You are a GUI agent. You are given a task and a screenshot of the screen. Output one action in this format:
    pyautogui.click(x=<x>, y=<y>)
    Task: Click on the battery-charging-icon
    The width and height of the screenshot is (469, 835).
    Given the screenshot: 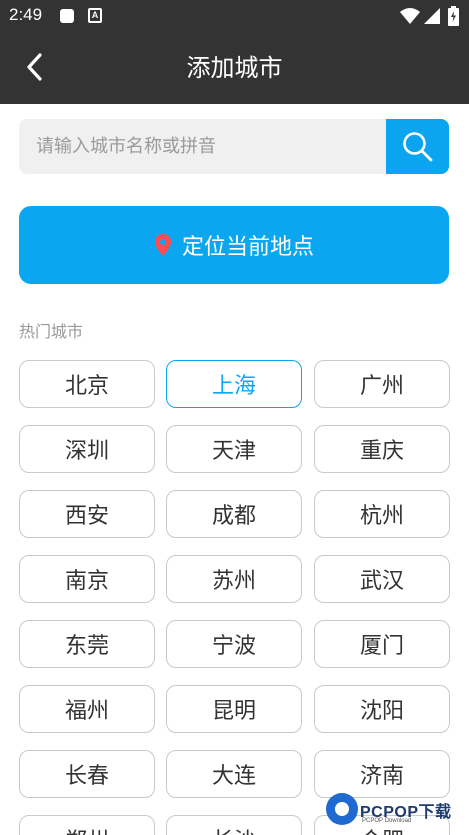 What is the action you would take?
    pyautogui.click(x=453, y=16)
    